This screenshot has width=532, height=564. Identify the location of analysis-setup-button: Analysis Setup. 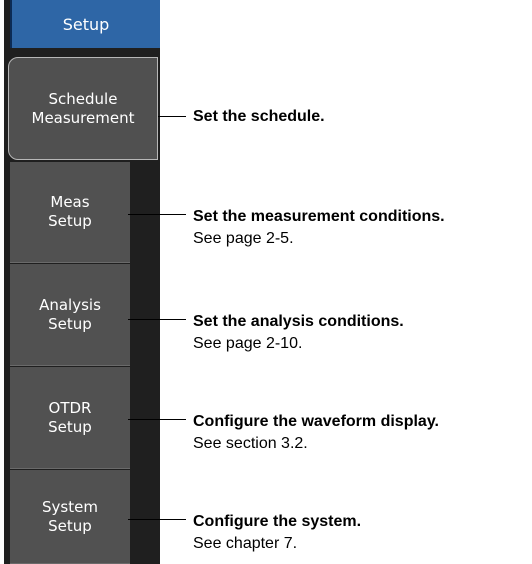
(70, 315).